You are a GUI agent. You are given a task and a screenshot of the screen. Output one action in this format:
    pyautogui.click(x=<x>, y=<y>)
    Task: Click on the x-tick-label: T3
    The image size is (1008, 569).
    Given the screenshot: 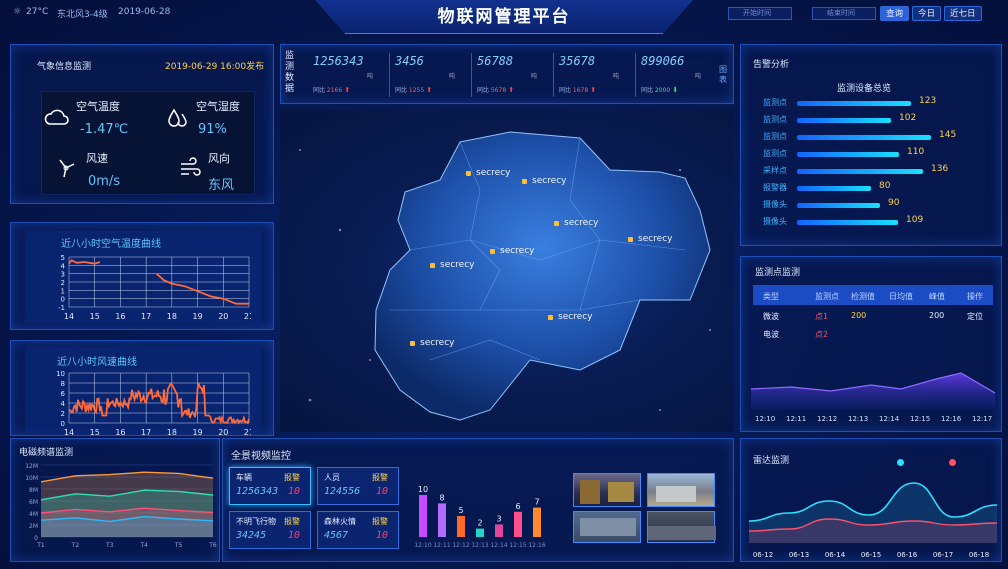 What is the action you would take?
    pyautogui.click(x=109, y=545)
    